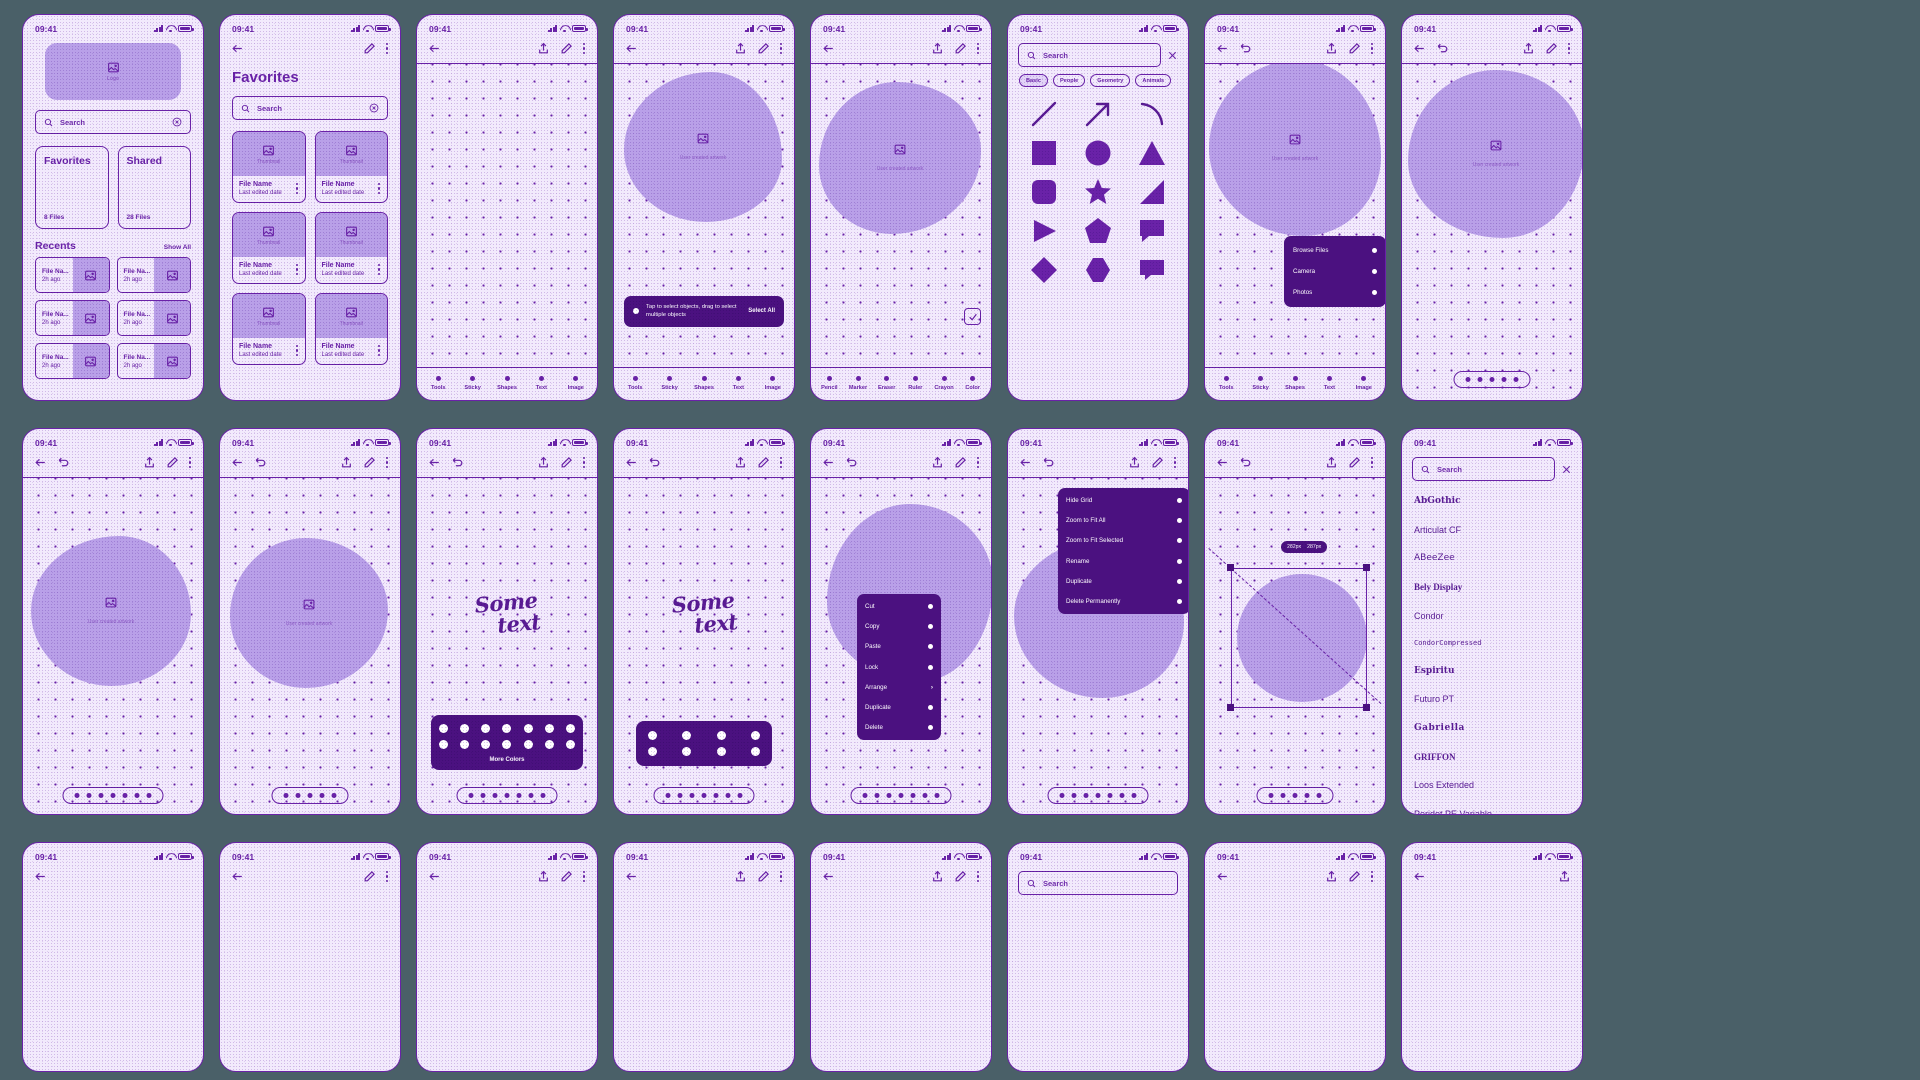 The height and width of the screenshot is (1080, 1920). Describe the element at coordinates (1089, 55) in the screenshot. I see `shape-search-input: Search` at that location.